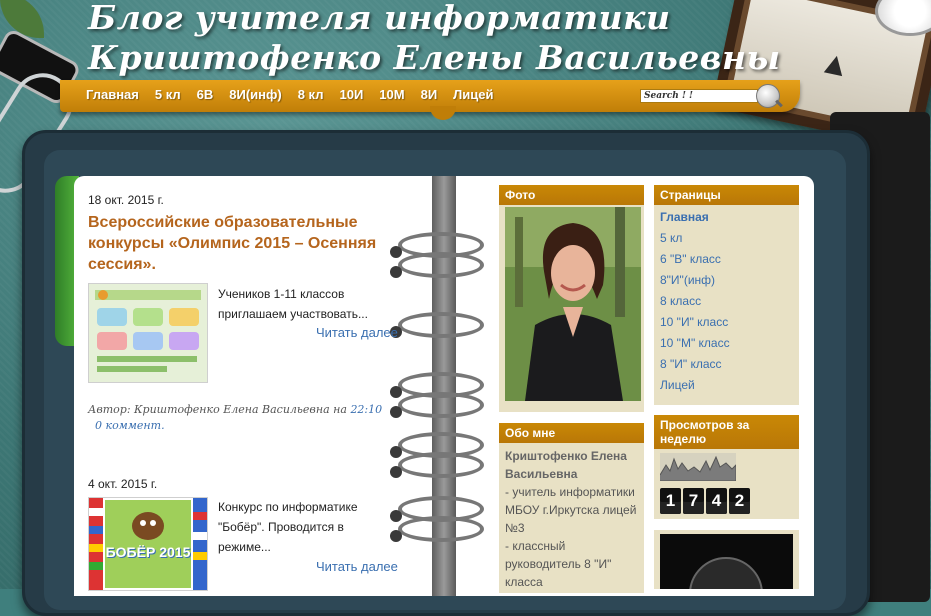 This screenshot has width=931, height=616. I want to click on page-link-6v: 6 "В" класс, so click(726, 259).